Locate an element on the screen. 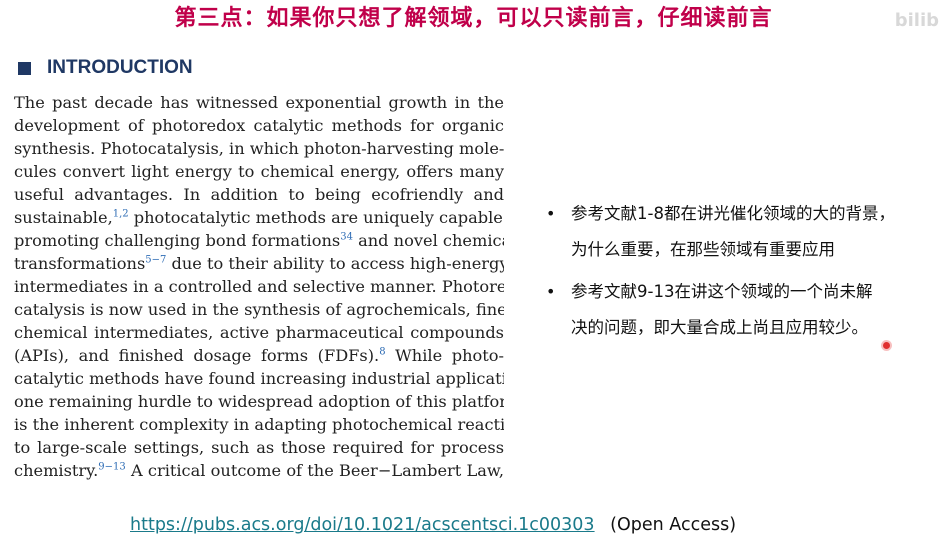 The height and width of the screenshot is (554, 947). paper-text: promoting challenging bond formations is located at coordinates (177, 240).